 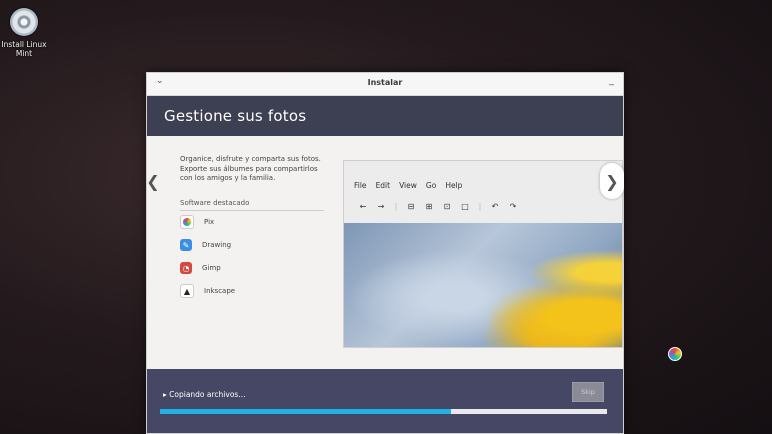 I want to click on software-label: Gimp, so click(x=211, y=268).